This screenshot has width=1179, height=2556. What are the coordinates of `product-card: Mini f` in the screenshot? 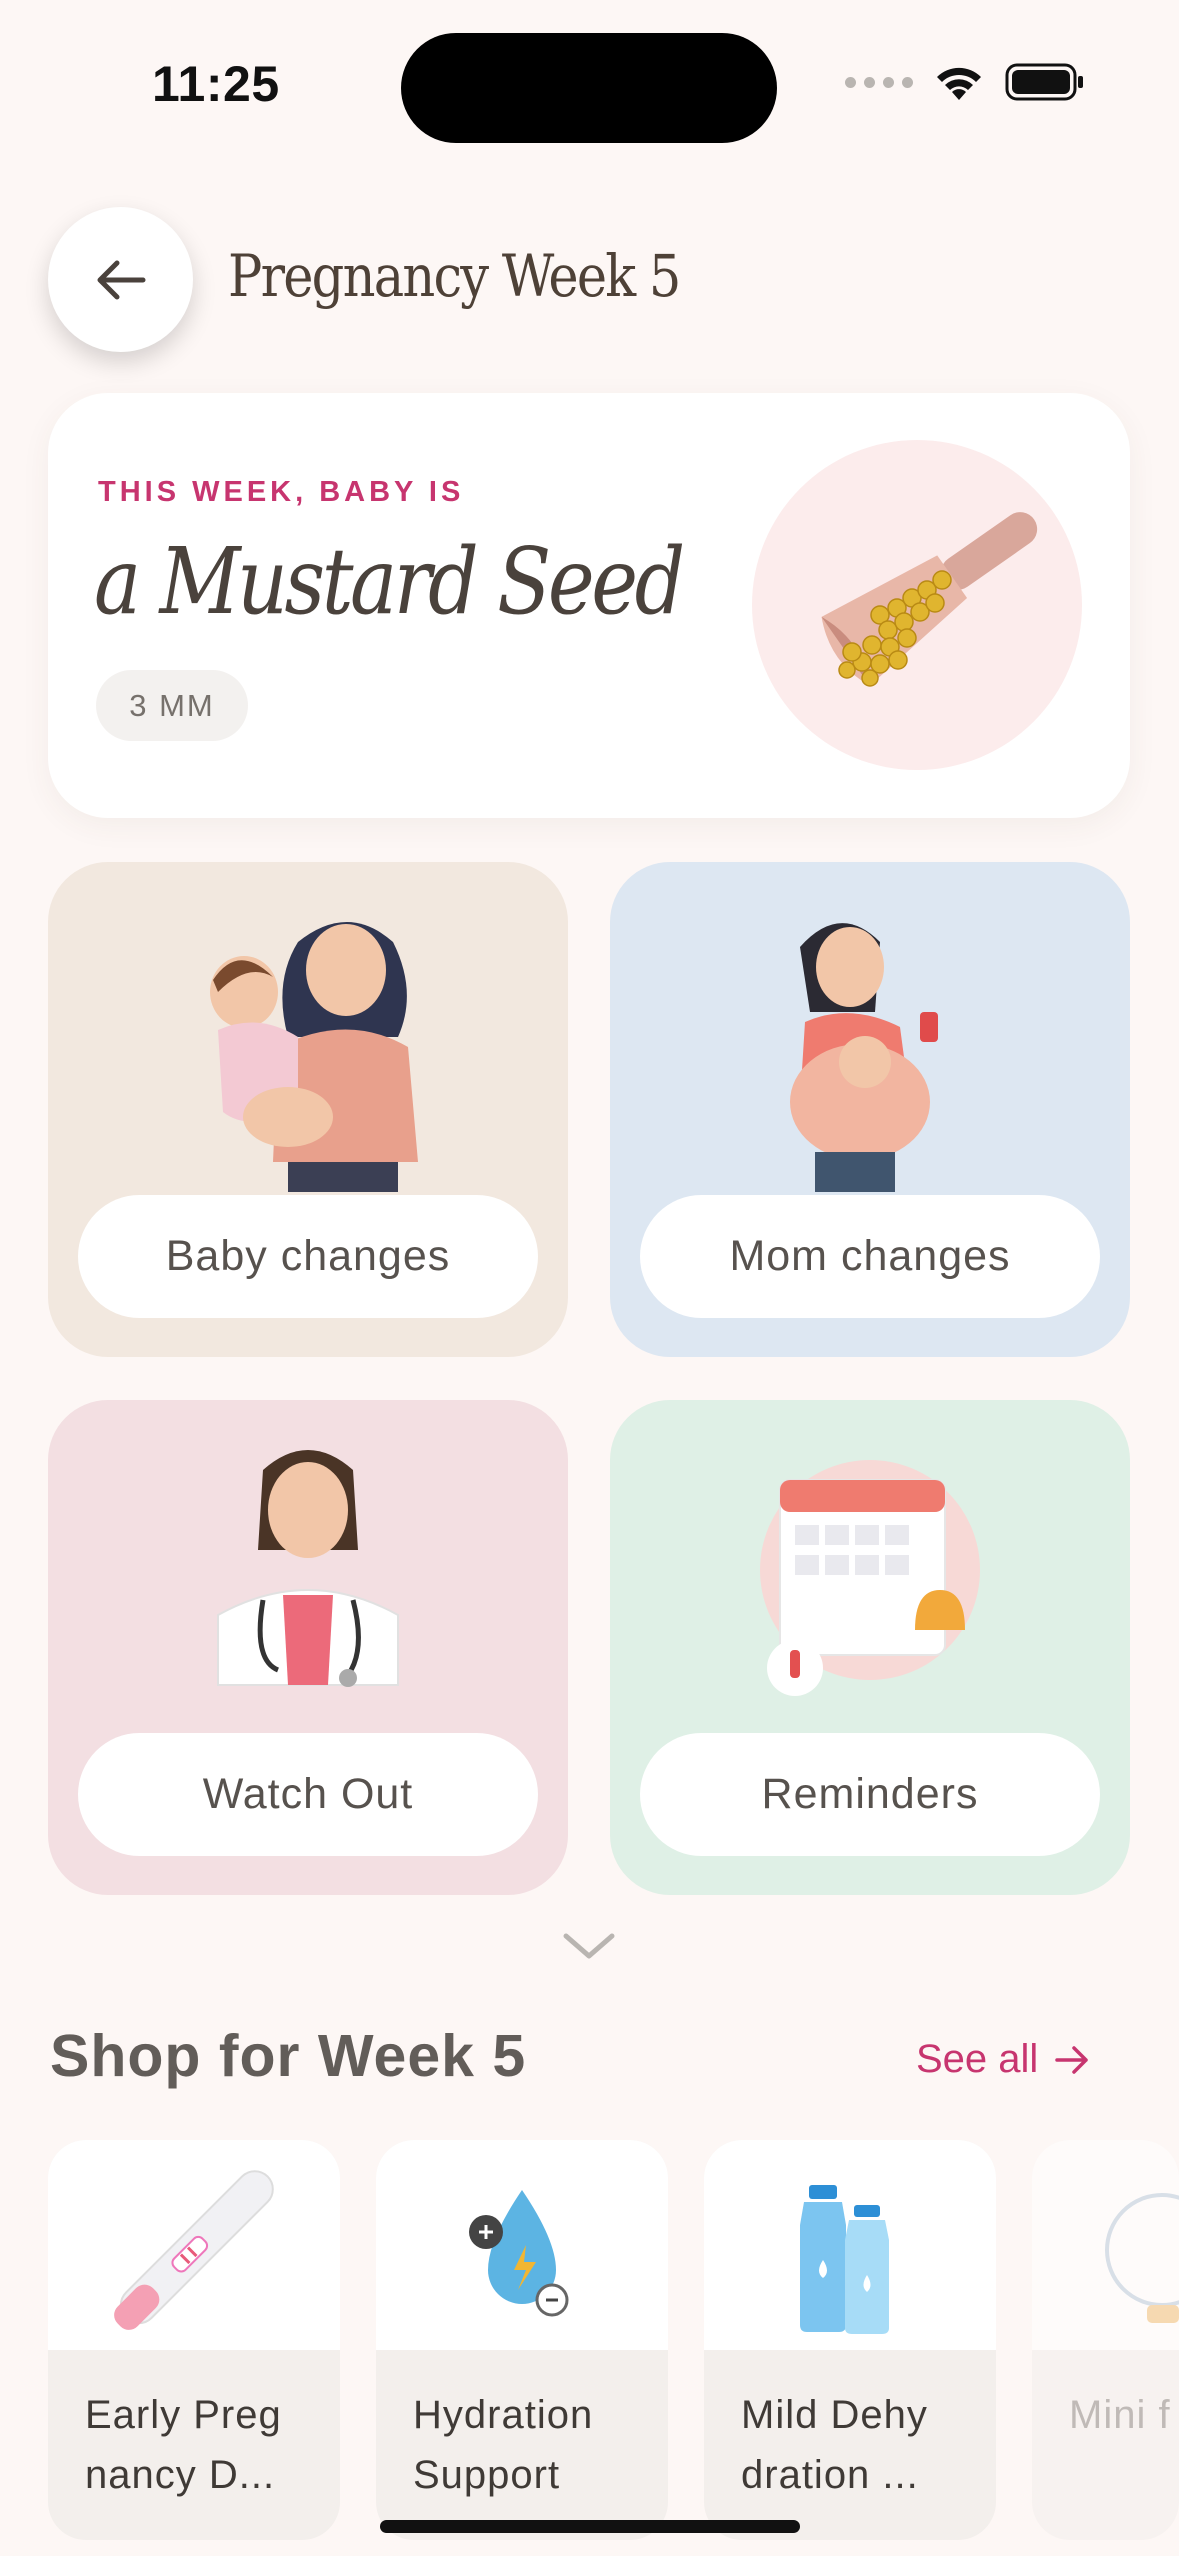 It's located at (1105, 2340).